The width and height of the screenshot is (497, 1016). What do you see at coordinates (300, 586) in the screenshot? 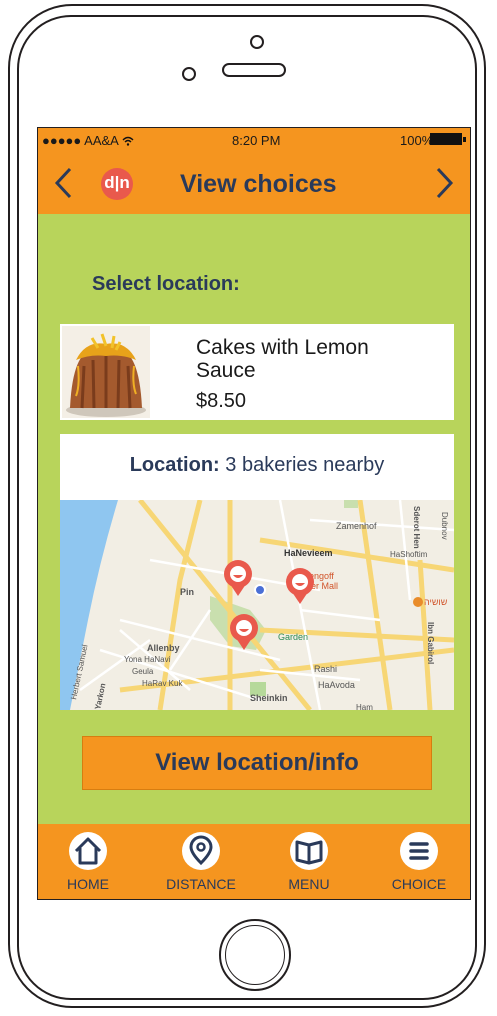
I see `bakery-marker` at bounding box center [300, 586].